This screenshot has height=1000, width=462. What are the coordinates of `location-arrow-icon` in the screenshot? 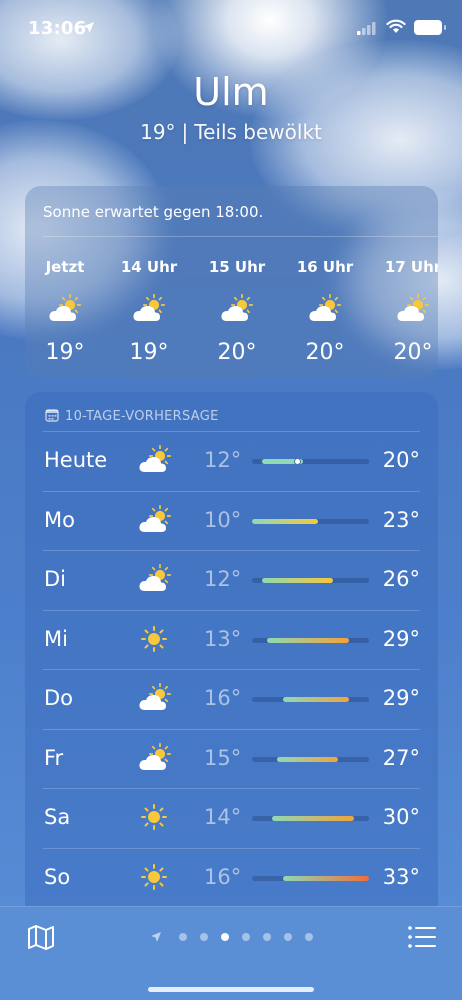 It's located at (88, 27).